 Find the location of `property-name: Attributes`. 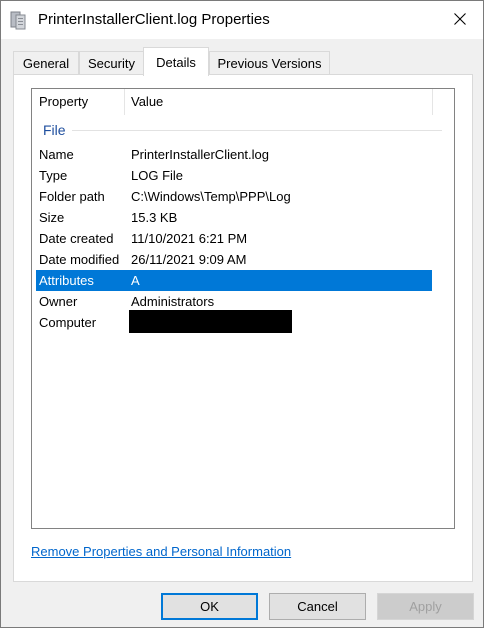

property-name: Attributes is located at coordinates (66, 280).